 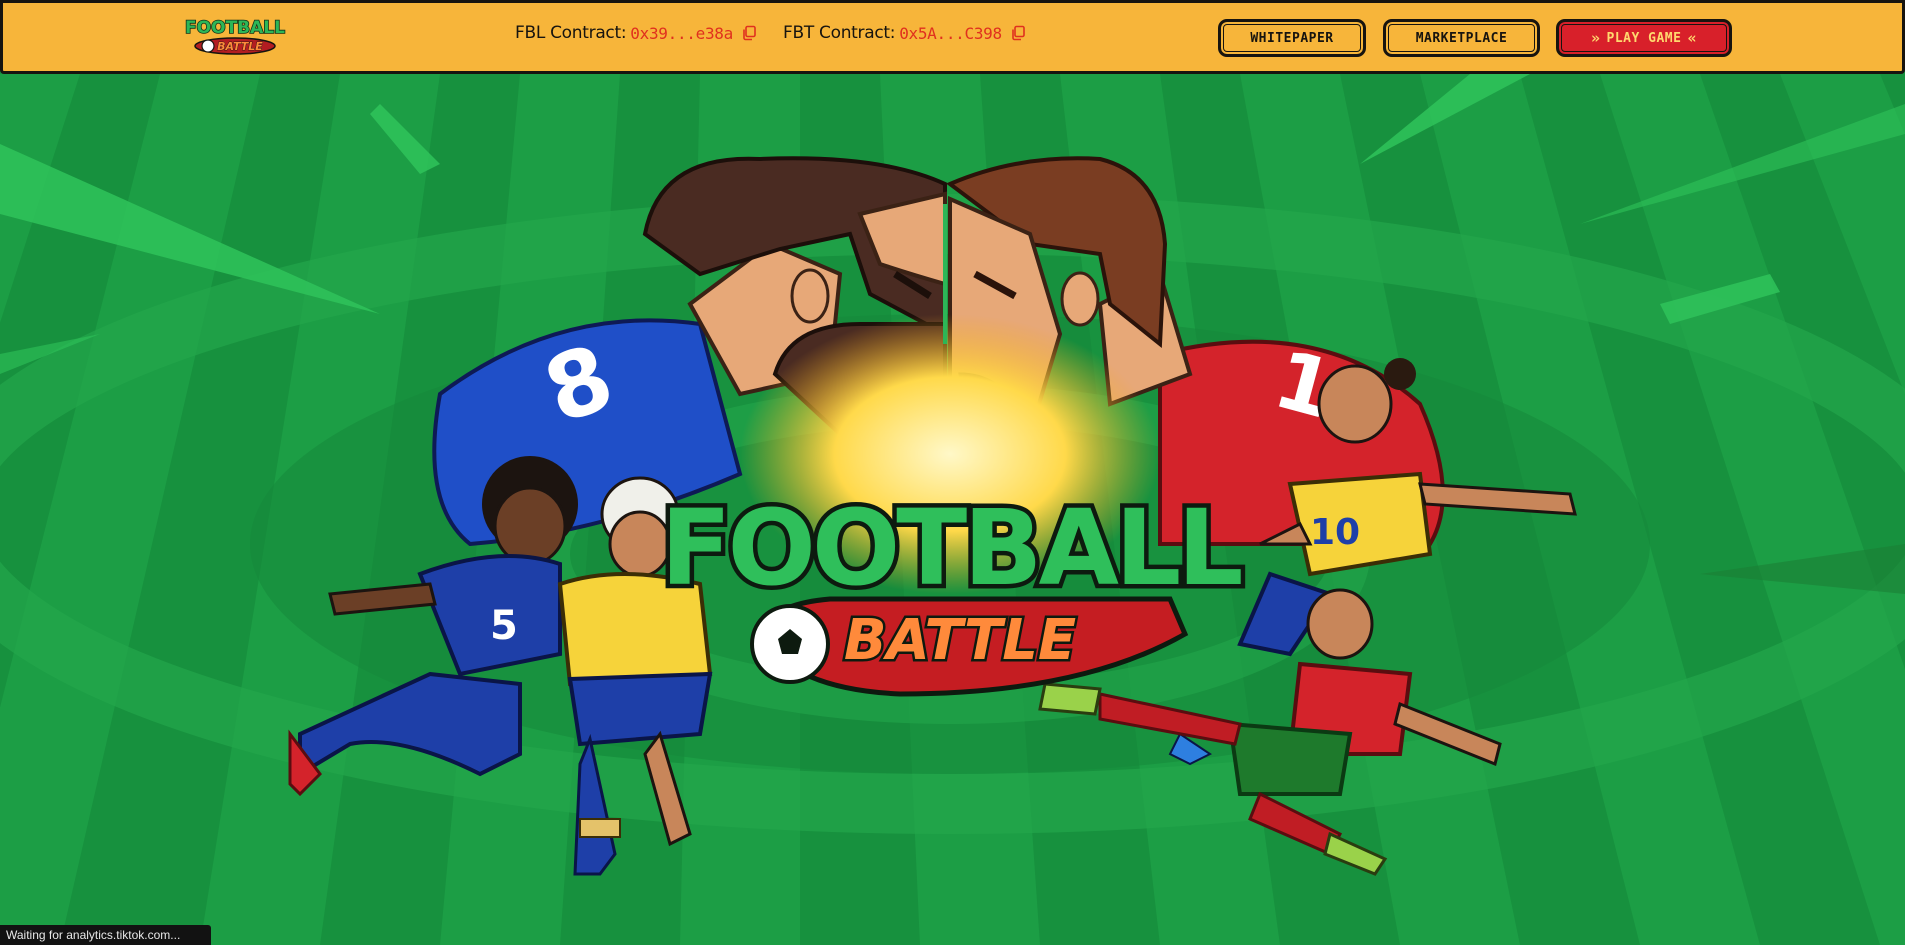 I want to click on hero-title-line1: FOOTBALL, so click(x=950, y=548).